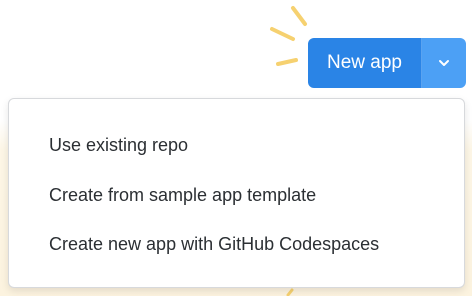 This screenshot has width=472, height=296. Describe the element at coordinates (290, 292) in the screenshot. I see `decorative-dash` at that location.